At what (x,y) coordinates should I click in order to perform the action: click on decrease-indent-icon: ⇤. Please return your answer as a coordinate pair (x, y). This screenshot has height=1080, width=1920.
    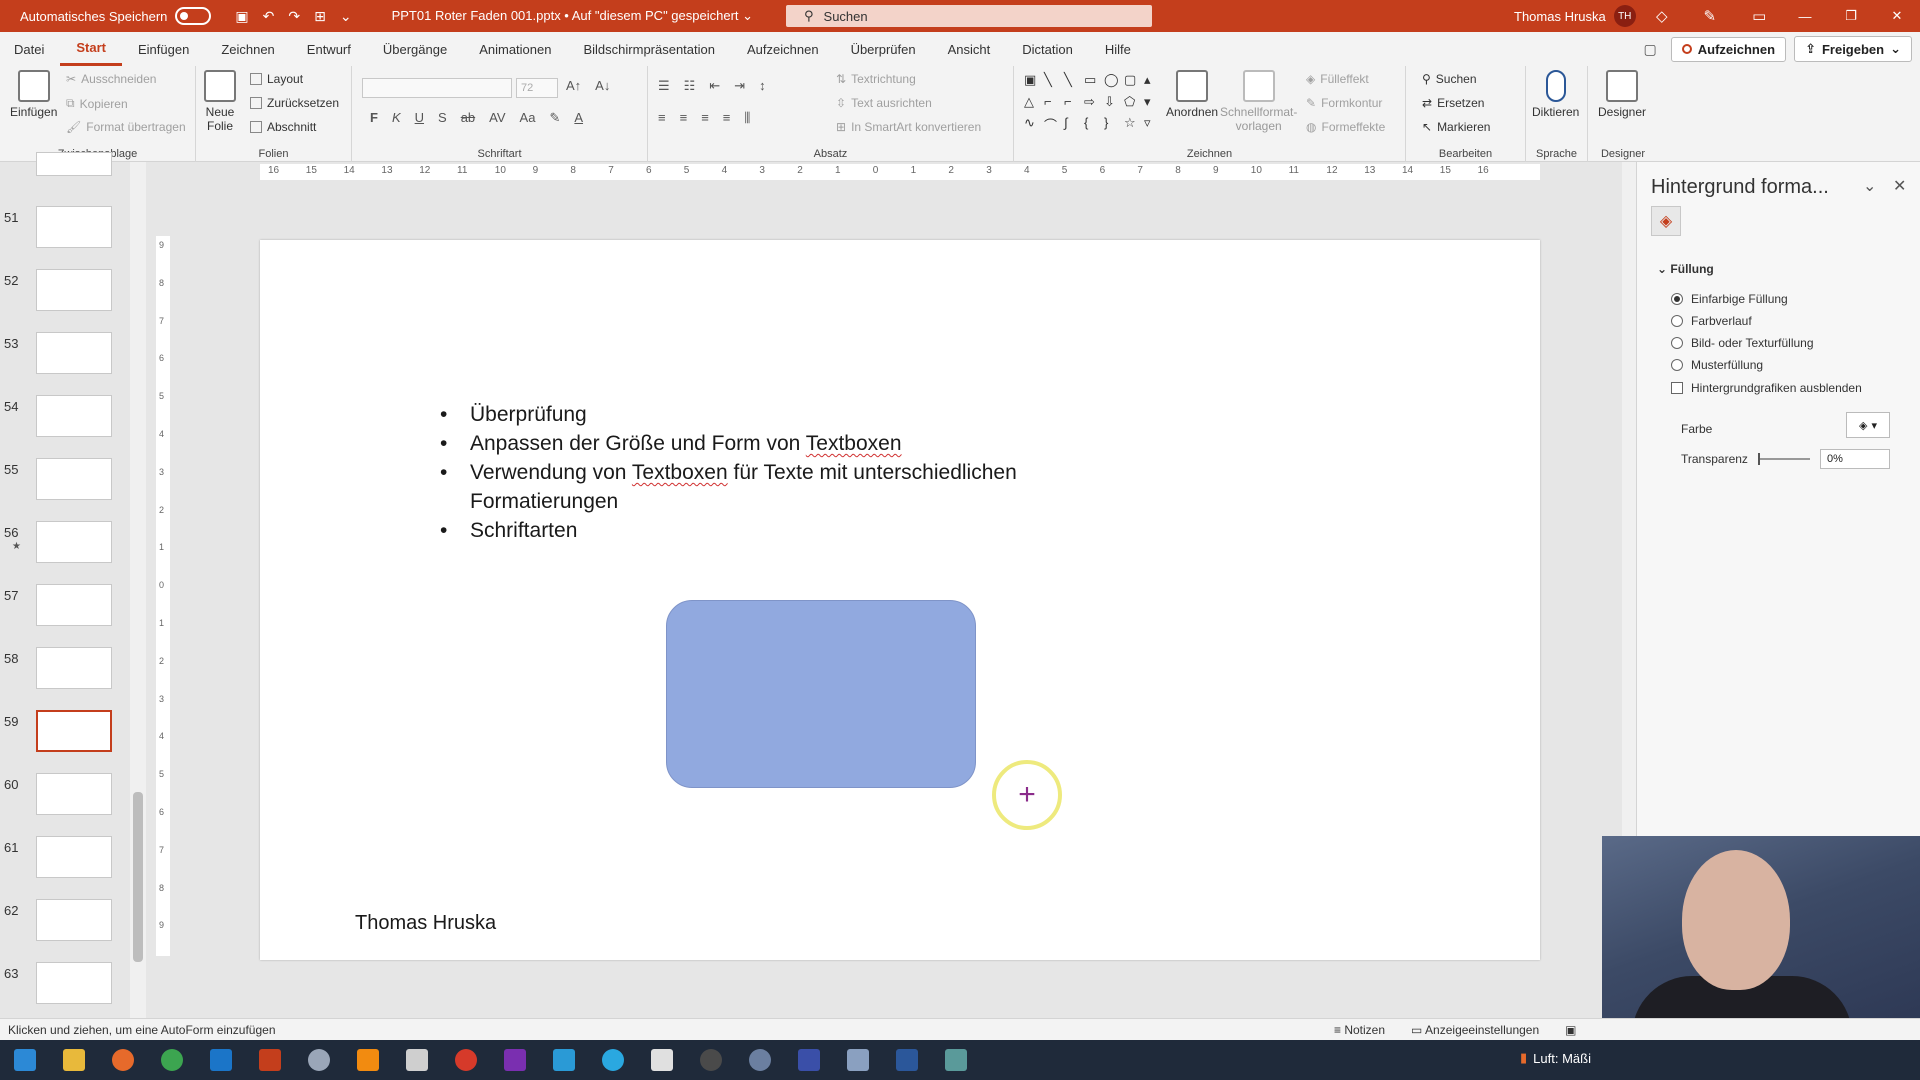
    Looking at the image, I should click on (714, 86).